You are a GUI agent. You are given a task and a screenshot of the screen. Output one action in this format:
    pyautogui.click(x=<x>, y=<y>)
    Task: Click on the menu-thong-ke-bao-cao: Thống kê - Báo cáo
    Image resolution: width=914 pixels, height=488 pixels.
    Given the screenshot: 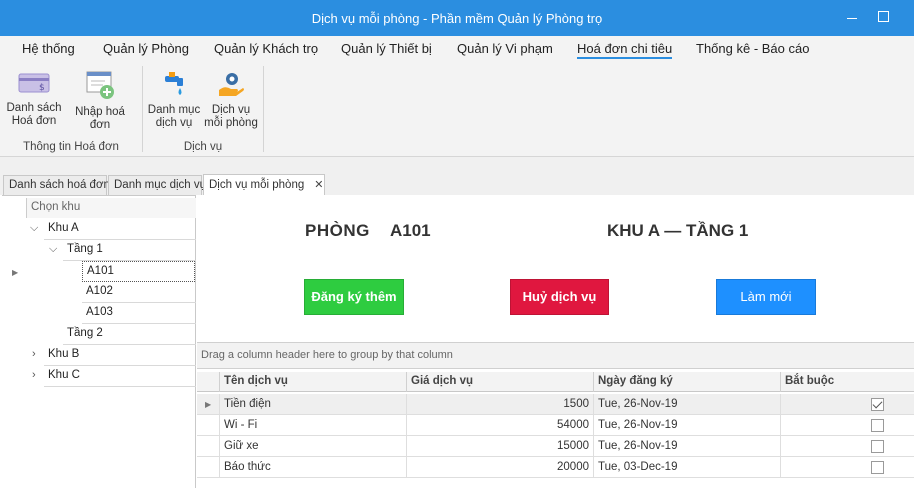 What is the action you would take?
    pyautogui.click(x=752, y=48)
    